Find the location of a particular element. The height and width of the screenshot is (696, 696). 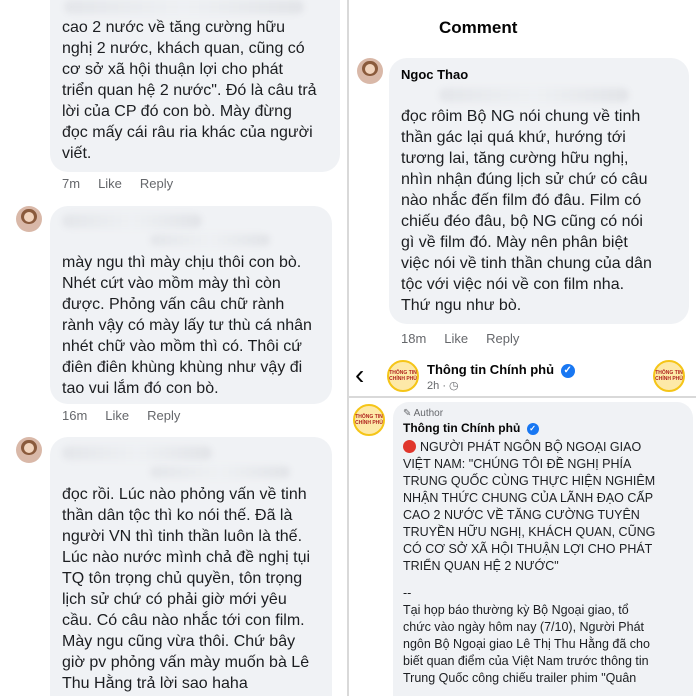

comment-time: 18m is located at coordinates (414, 338).